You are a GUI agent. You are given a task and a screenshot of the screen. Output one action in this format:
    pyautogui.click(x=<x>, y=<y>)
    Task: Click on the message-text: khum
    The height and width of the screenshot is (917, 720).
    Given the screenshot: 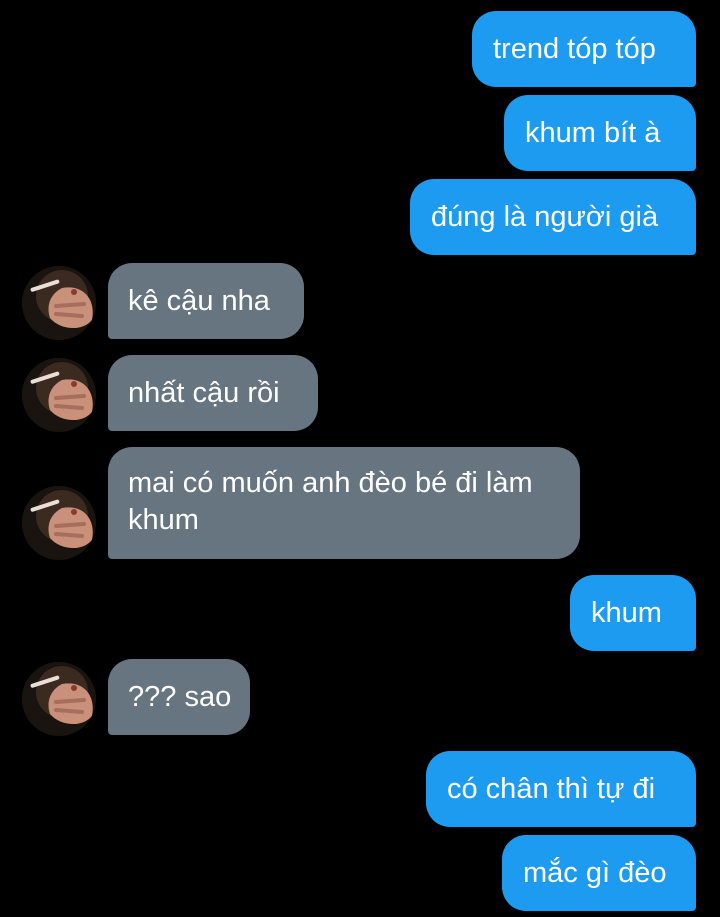 What is the action you would take?
    pyautogui.click(x=626, y=612)
    